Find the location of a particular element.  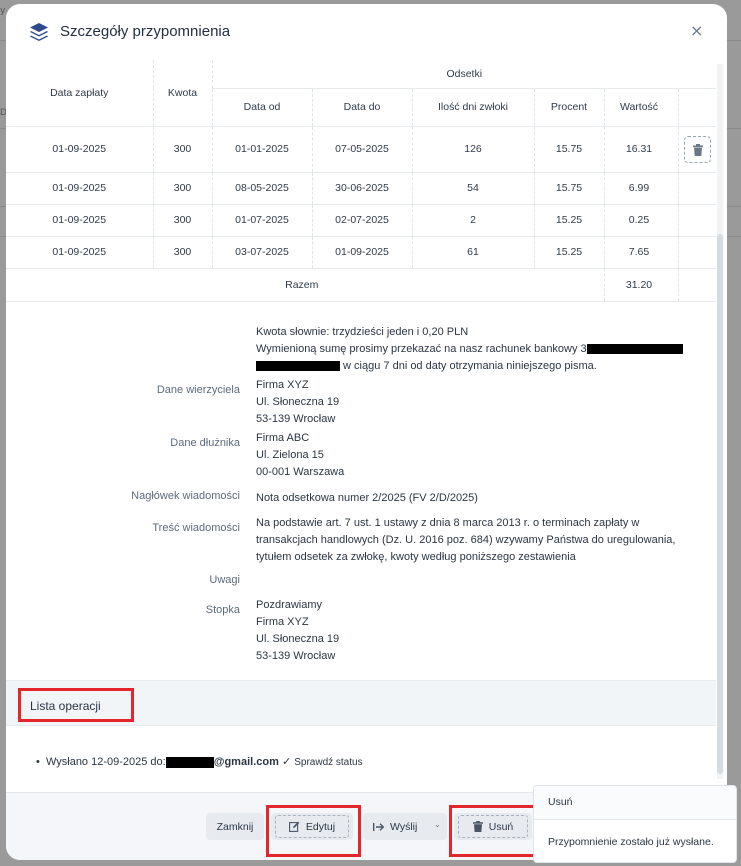

footer-line: 53-139 Wrocław is located at coordinates (296, 656).